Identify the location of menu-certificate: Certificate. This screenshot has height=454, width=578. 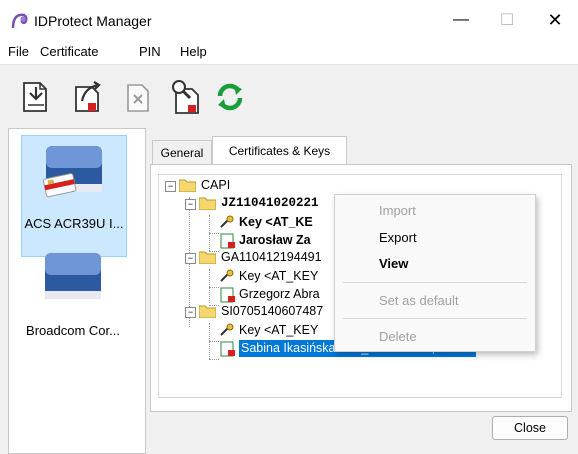
(69, 51).